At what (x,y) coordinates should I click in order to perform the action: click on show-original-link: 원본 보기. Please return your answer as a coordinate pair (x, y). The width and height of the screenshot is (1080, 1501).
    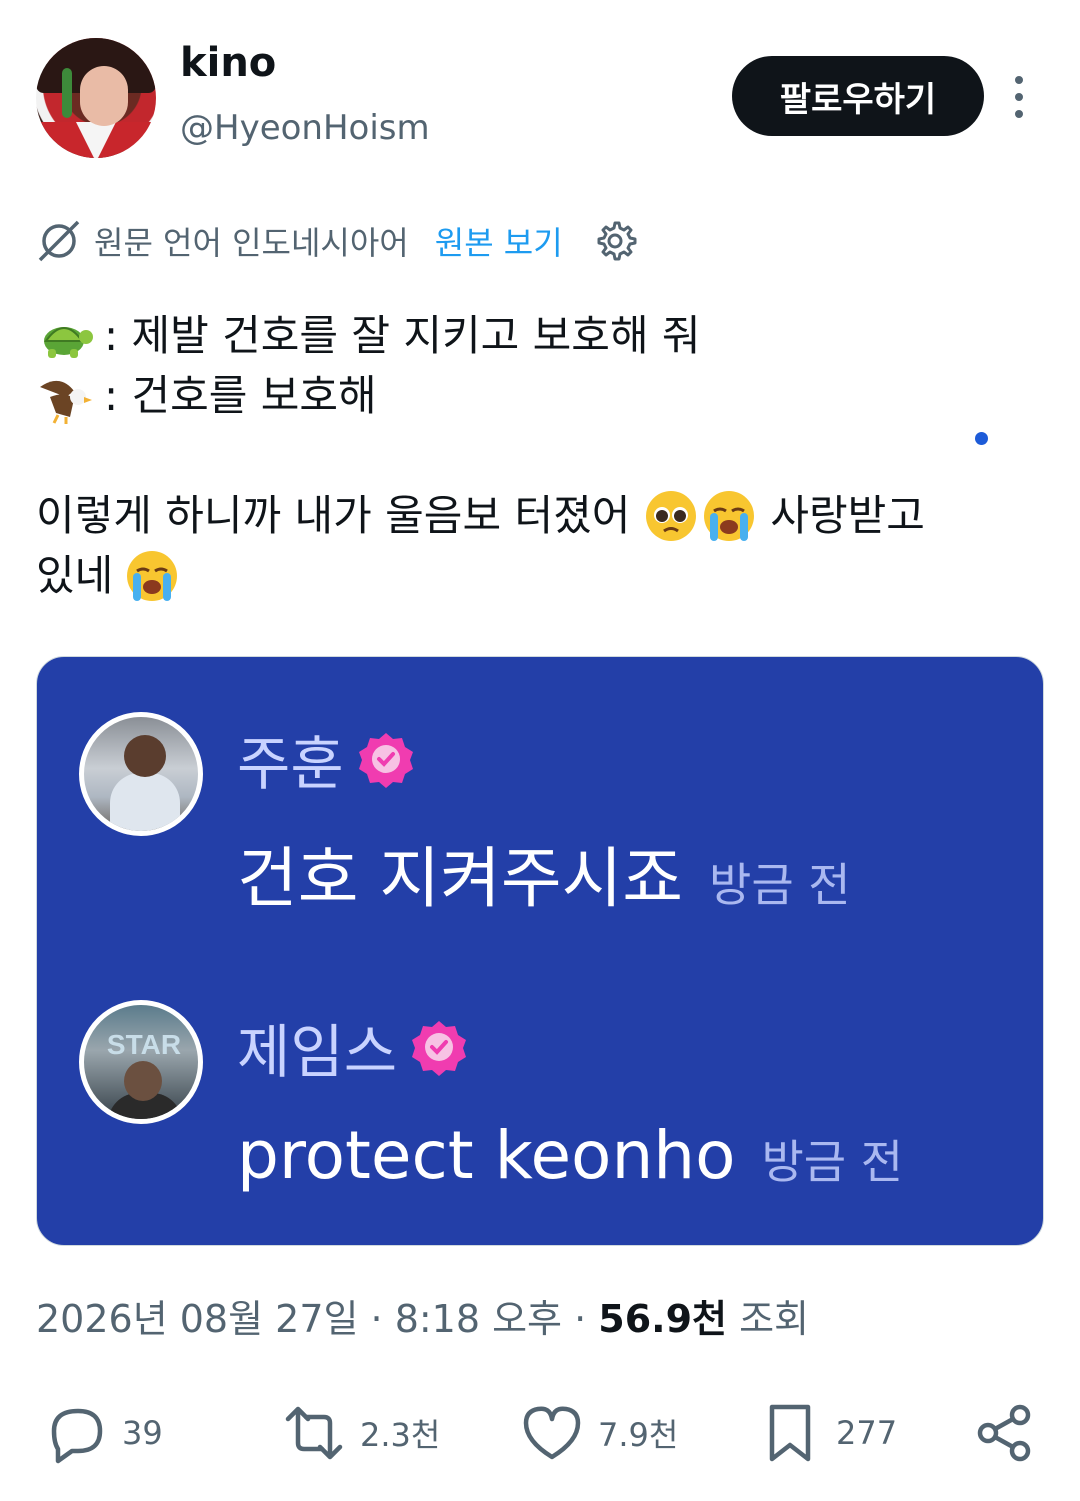
    Looking at the image, I should click on (499, 241).